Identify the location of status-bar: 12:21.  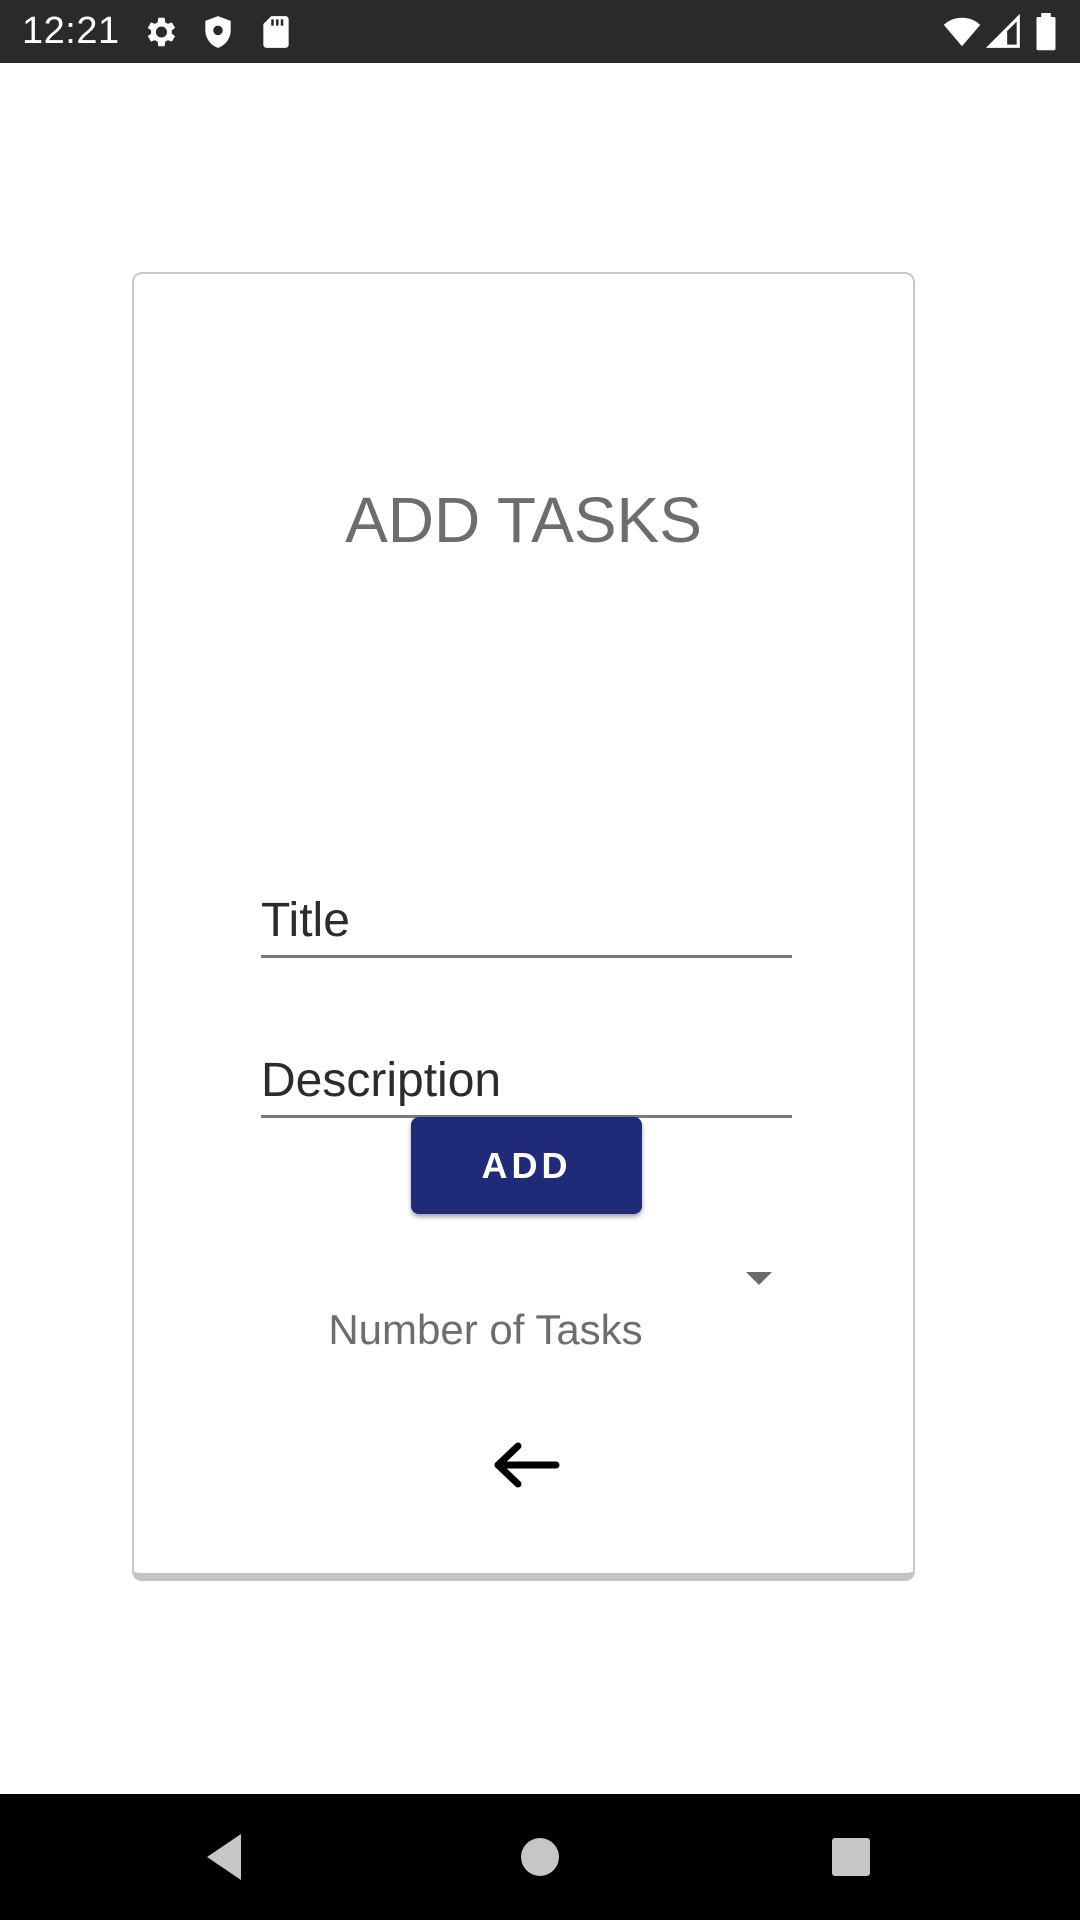
(540, 31).